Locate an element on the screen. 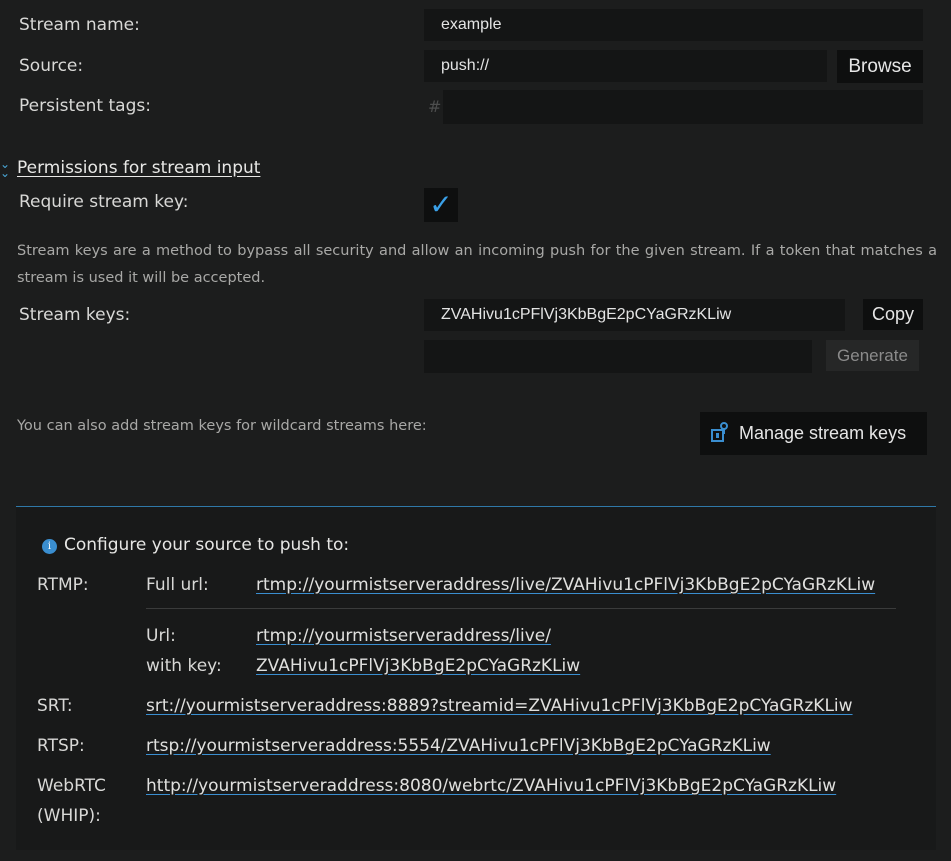 This screenshot has height=861, width=951. permissions-section-toggle: Permissions for stream input is located at coordinates (138, 168).